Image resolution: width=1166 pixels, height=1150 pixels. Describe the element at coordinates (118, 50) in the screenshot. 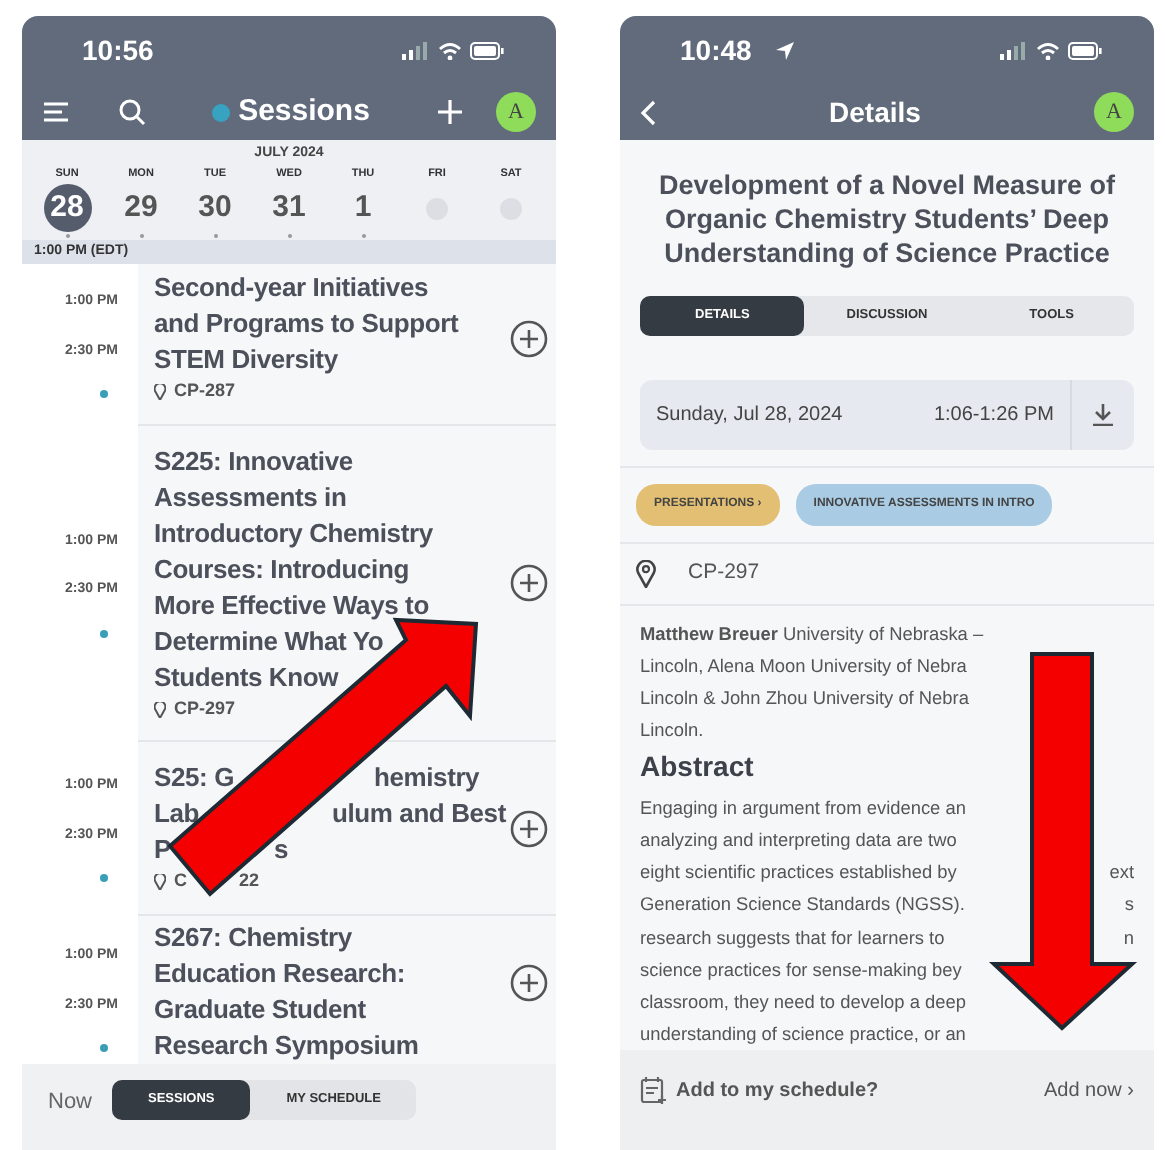

I see `status-time: 10:56` at that location.